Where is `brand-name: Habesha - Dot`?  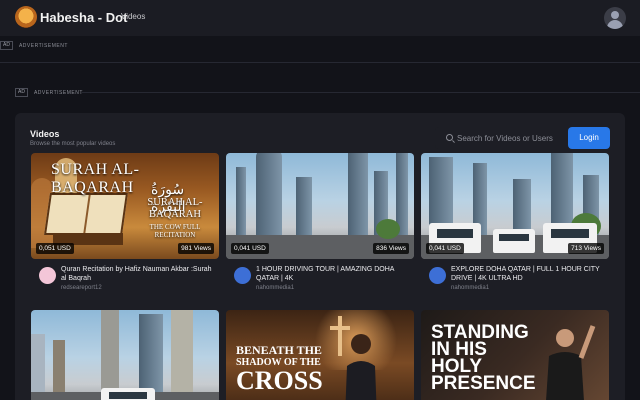
brand-name: Habesha - Dot is located at coordinates (83, 17).